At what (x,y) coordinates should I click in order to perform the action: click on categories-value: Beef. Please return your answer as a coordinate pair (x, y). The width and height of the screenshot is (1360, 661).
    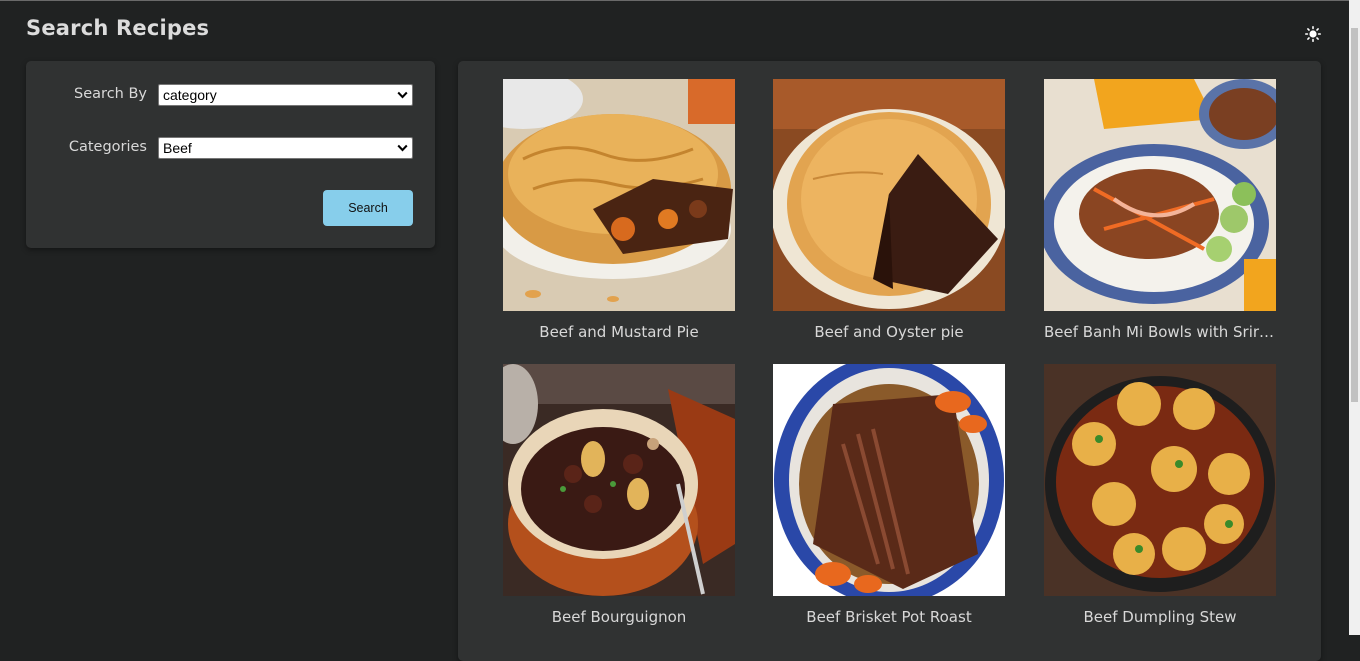
    Looking at the image, I should click on (177, 148).